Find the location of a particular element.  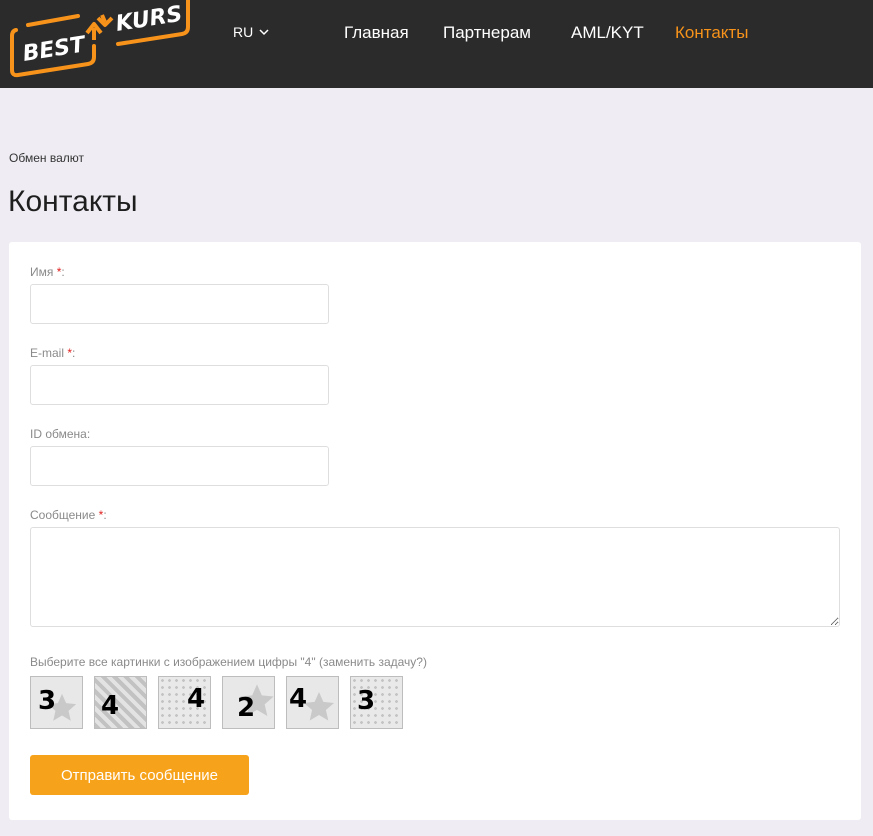

language-label: RU is located at coordinates (243, 32).